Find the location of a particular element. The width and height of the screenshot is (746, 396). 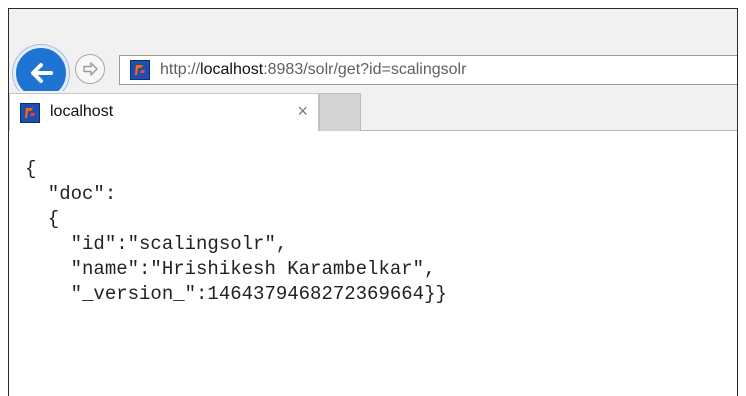

url-host: localhost is located at coordinates (232, 69).